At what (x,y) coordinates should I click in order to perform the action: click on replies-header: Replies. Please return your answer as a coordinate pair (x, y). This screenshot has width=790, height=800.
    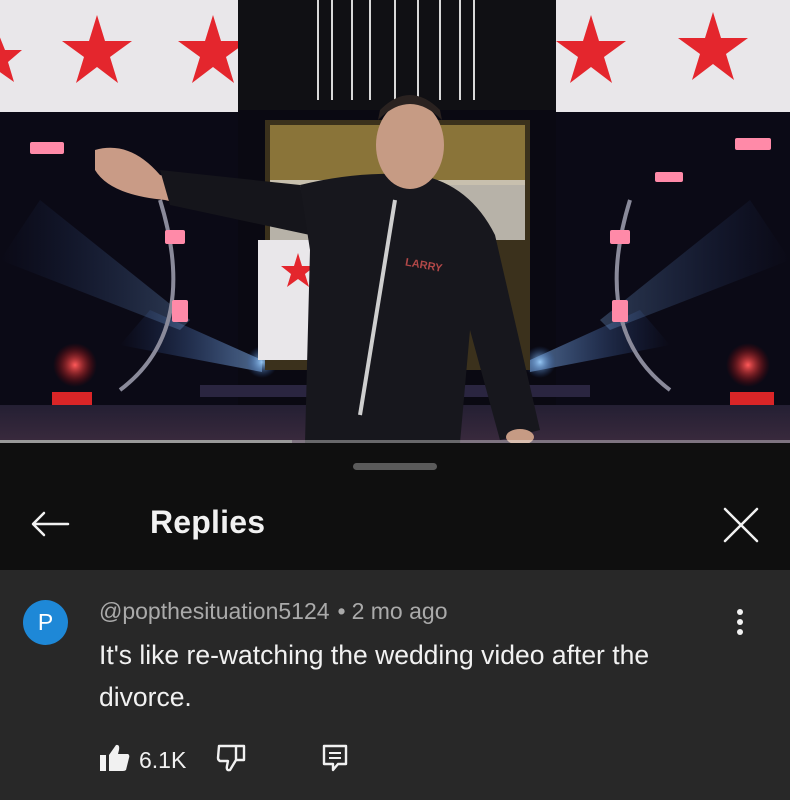
    Looking at the image, I should click on (395, 527).